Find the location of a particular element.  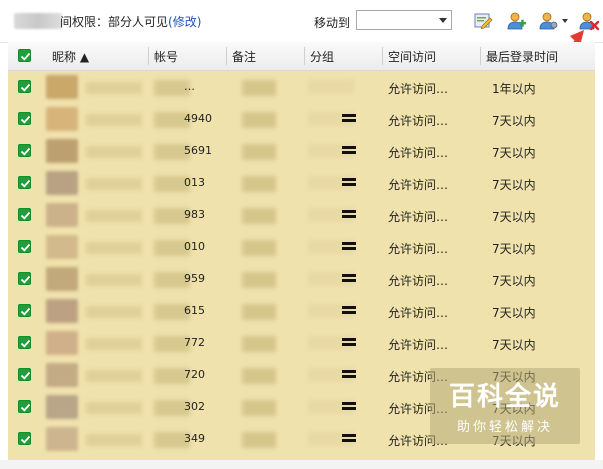

account-text: 772 is located at coordinates (194, 342).